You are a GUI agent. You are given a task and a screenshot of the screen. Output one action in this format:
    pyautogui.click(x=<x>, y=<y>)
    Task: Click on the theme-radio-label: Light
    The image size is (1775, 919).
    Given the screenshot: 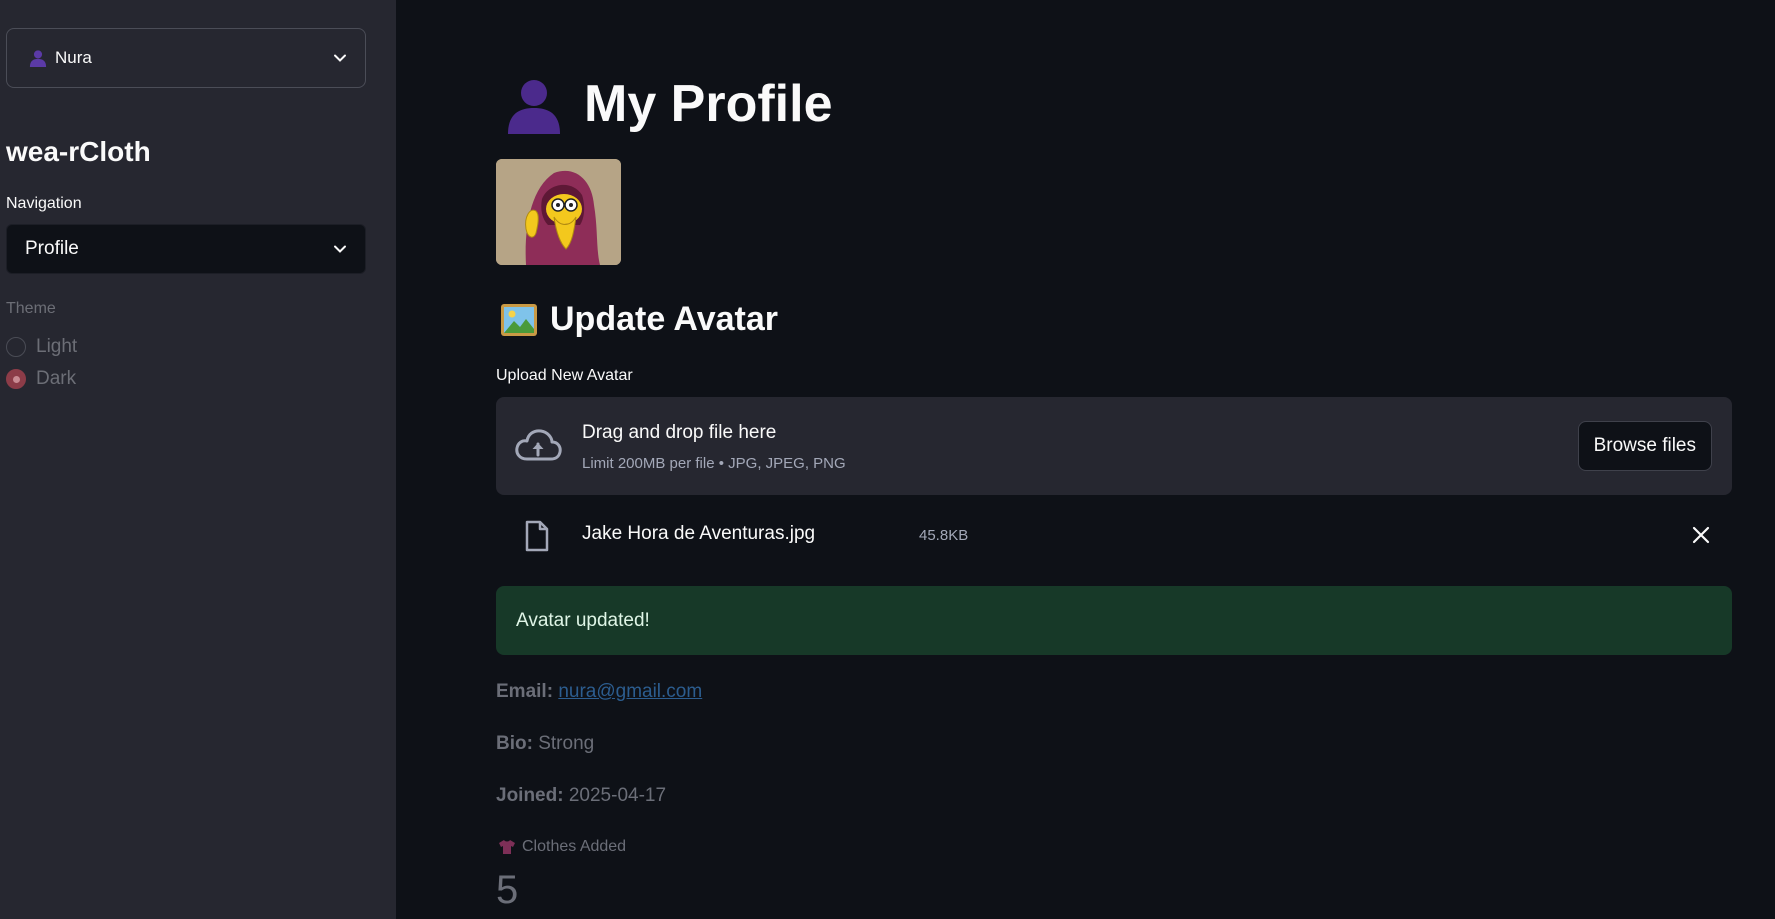 What is the action you would take?
    pyautogui.click(x=57, y=346)
    